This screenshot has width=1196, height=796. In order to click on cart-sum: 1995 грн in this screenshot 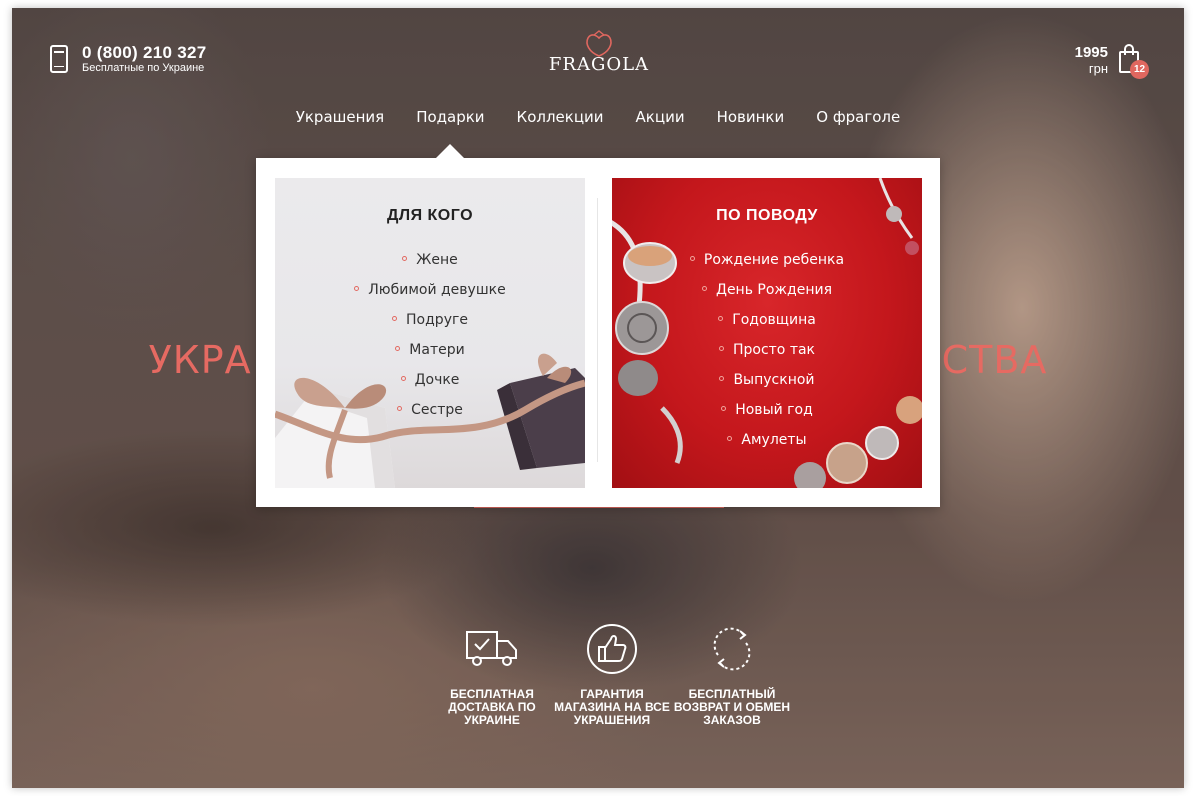, I will do `click(1091, 60)`.